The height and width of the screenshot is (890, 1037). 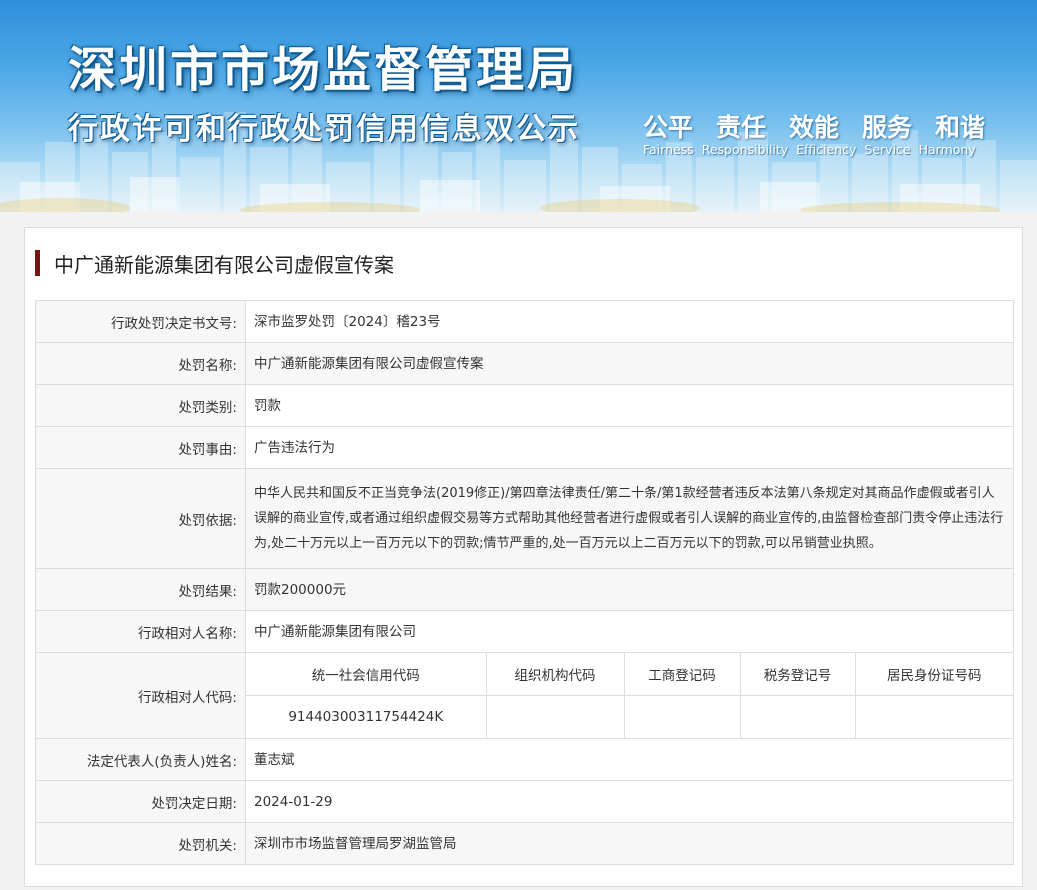 What do you see at coordinates (555, 674) in the screenshot?
I see `codes-header: 组织机构代码` at bounding box center [555, 674].